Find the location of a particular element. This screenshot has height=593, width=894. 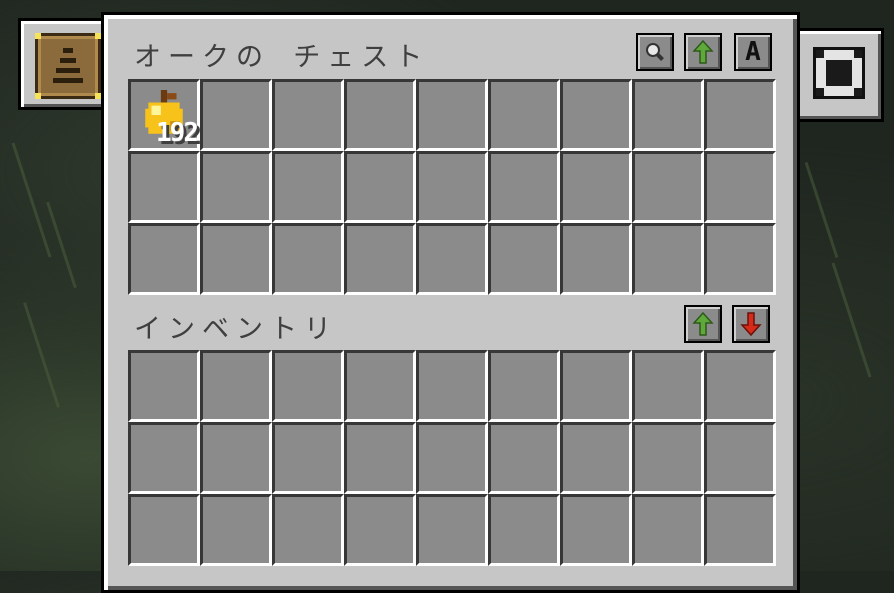

search-button is located at coordinates (655, 52).